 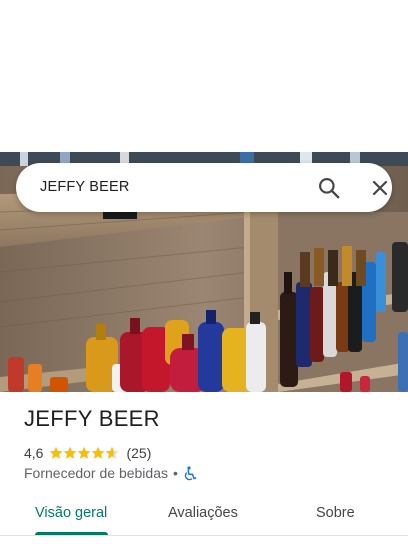 I want to click on rating-value: 4,6, so click(x=34, y=453).